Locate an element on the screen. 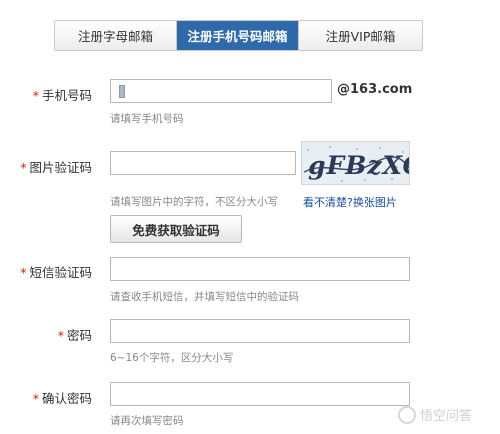  phone-hint: 请填写手机号码 is located at coordinates (147, 119).